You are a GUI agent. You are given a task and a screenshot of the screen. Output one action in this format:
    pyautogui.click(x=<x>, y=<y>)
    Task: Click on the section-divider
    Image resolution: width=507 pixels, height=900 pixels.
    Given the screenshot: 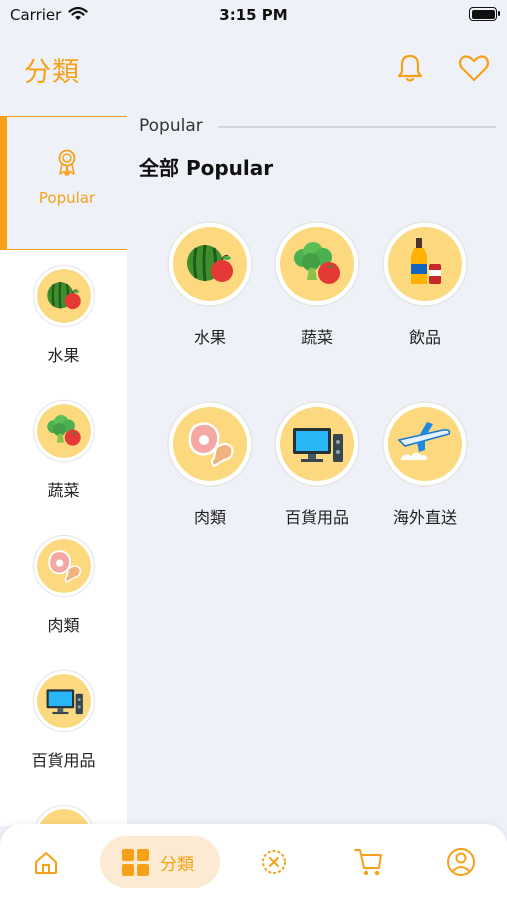 What is the action you would take?
    pyautogui.click(x=357, y=127)
    